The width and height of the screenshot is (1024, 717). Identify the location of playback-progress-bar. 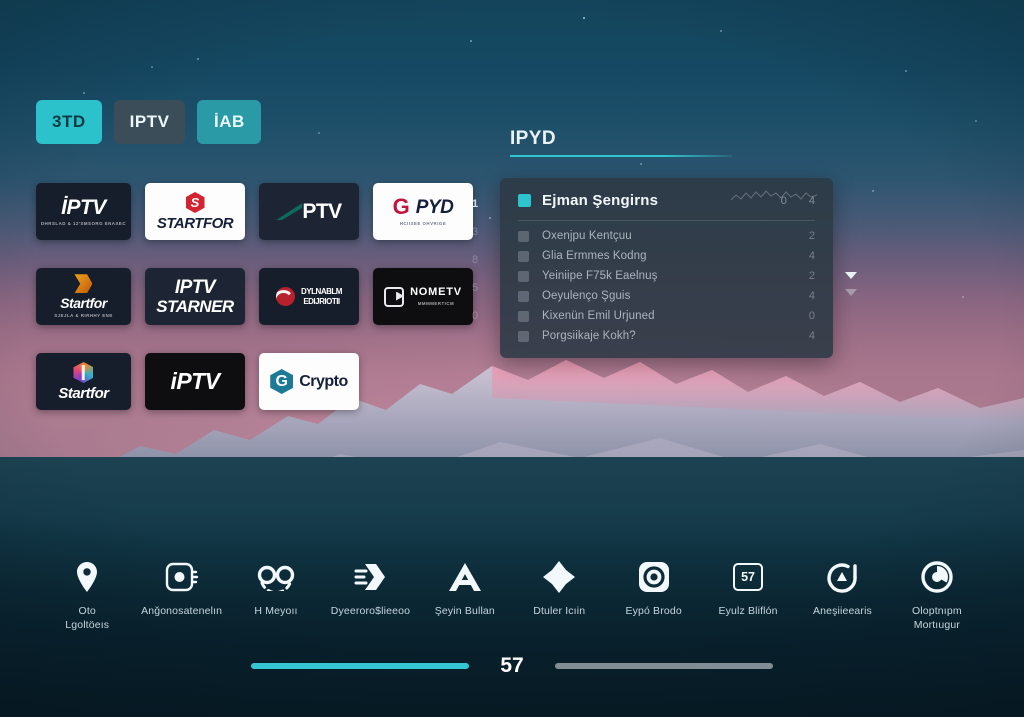
(360, 666).